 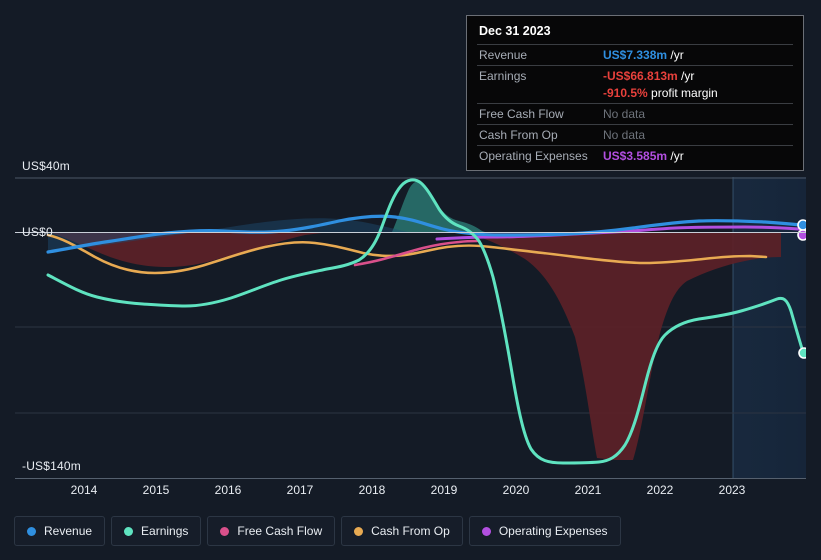 I want to click on y-axis-label-zero: US$0, so click(x=37, y=232).